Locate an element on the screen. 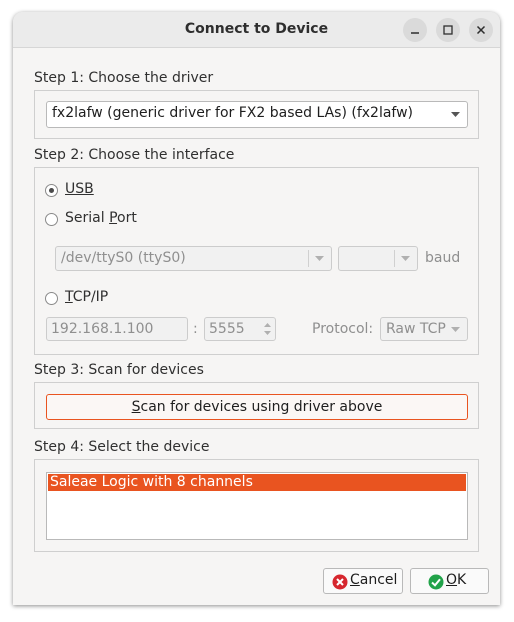 The height and width of the screenshot is (622, 514). ok-button-label: OK is located at coordinates (456, 580).